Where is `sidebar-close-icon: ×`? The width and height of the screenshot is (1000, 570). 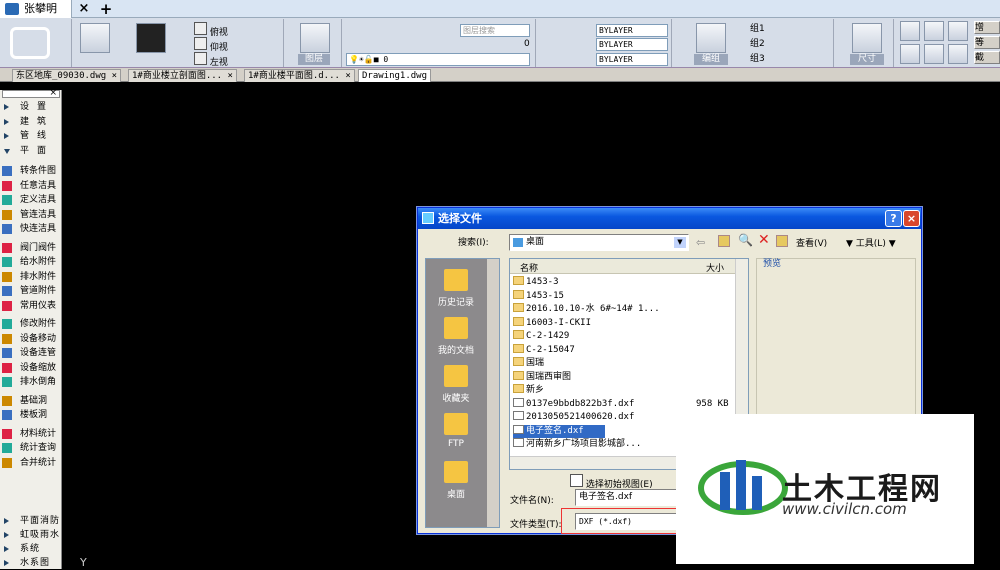 sidebar-close-icon: × is located at coordinates (53, 93).